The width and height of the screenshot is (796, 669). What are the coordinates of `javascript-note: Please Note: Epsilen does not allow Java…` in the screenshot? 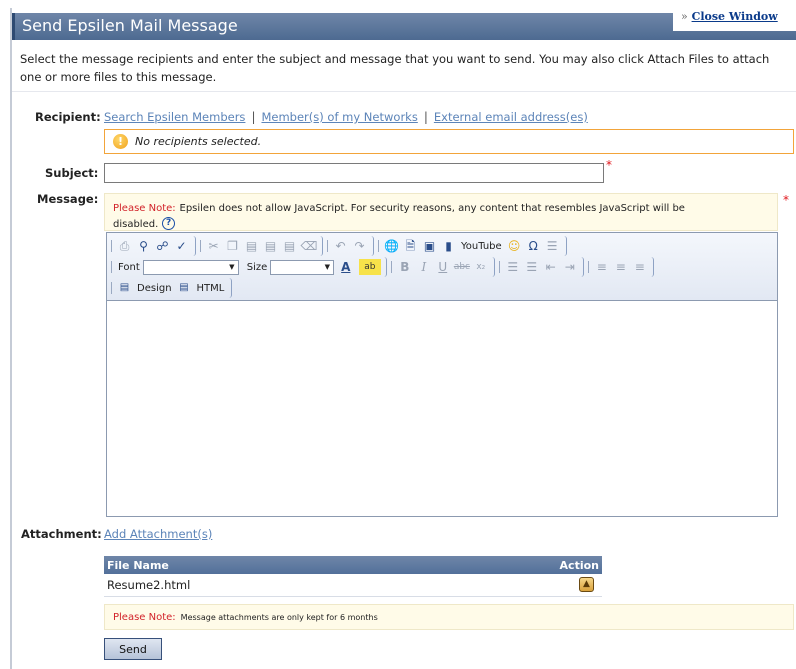 It's located at (441, 212).